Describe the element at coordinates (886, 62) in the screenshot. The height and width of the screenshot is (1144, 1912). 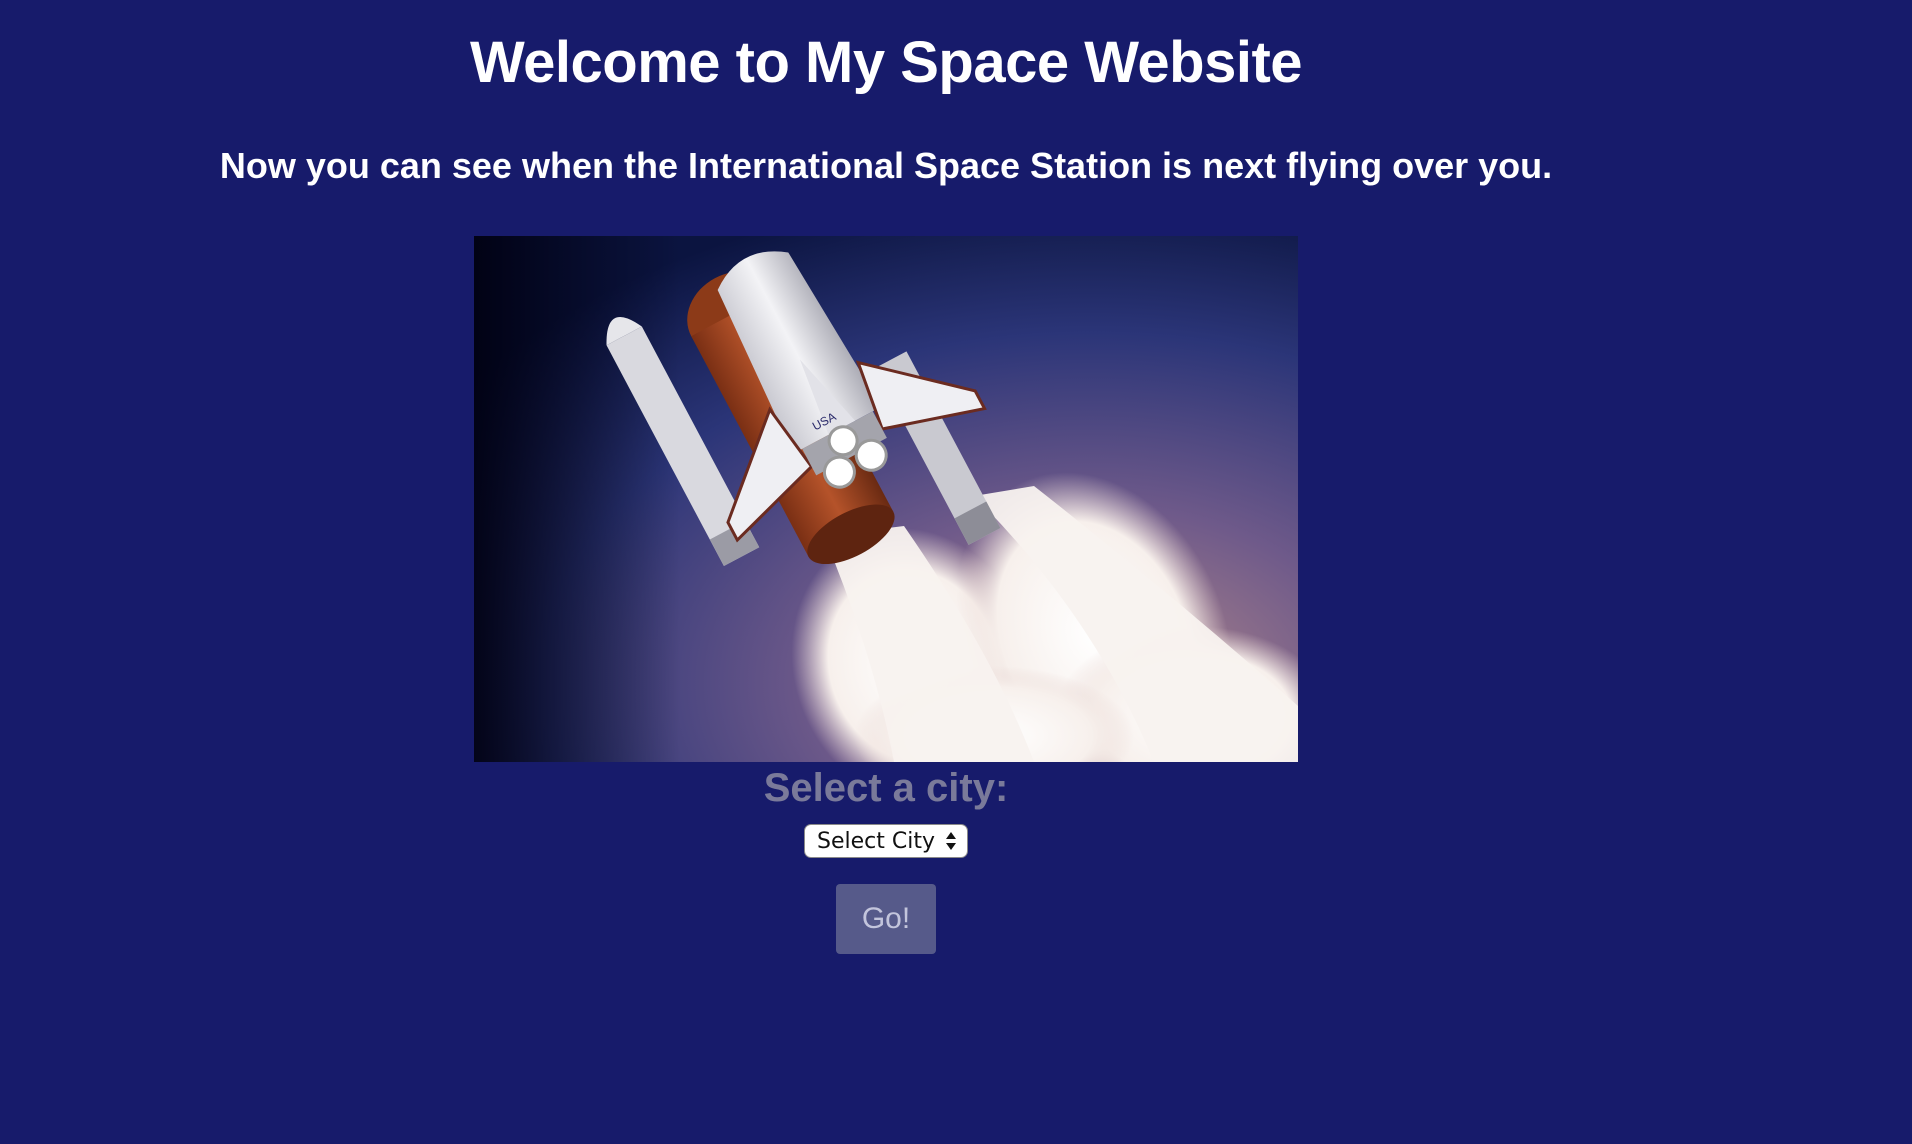
I see `page-title: Welcome to My Space Website` at that location.